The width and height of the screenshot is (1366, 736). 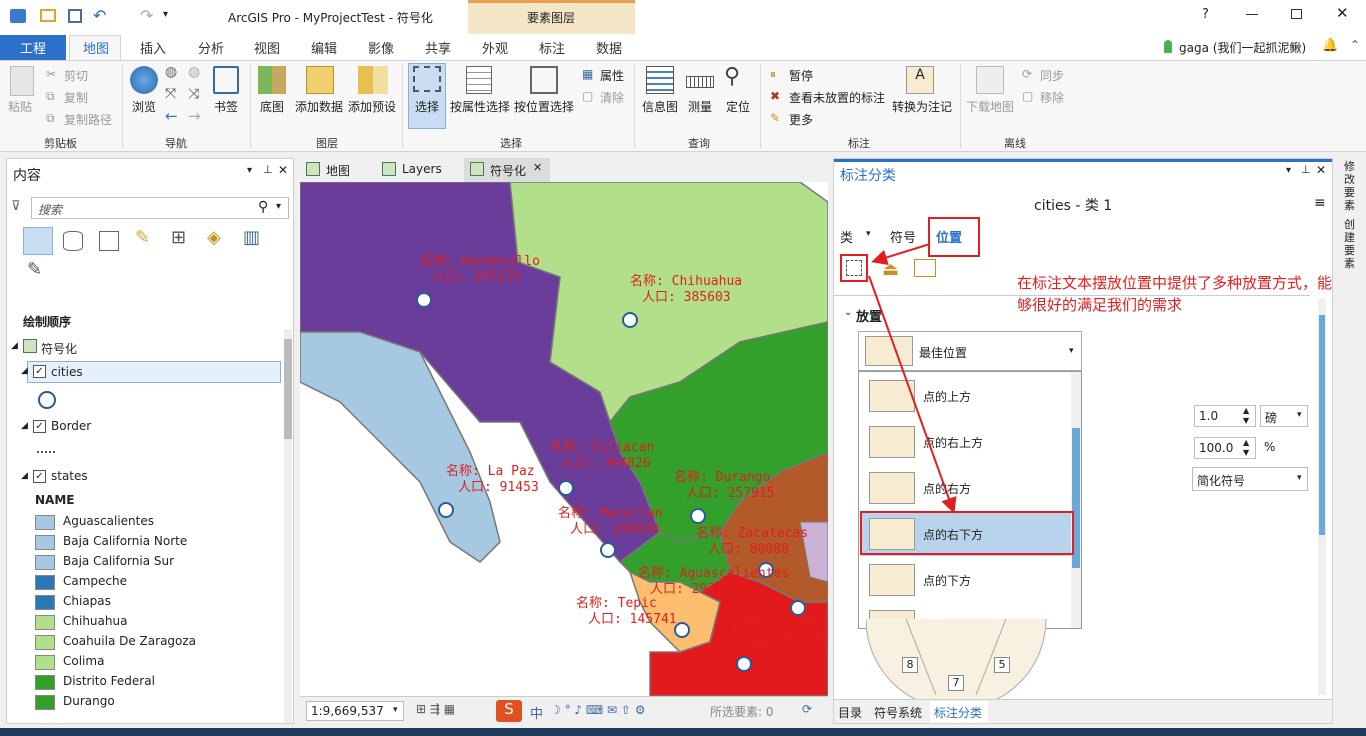 What do you see at coordinates (1250, 479) in the screenshot?
I see `simplify-symbol-select: 简化符号 ▾` at bounding box center [1250, 479].